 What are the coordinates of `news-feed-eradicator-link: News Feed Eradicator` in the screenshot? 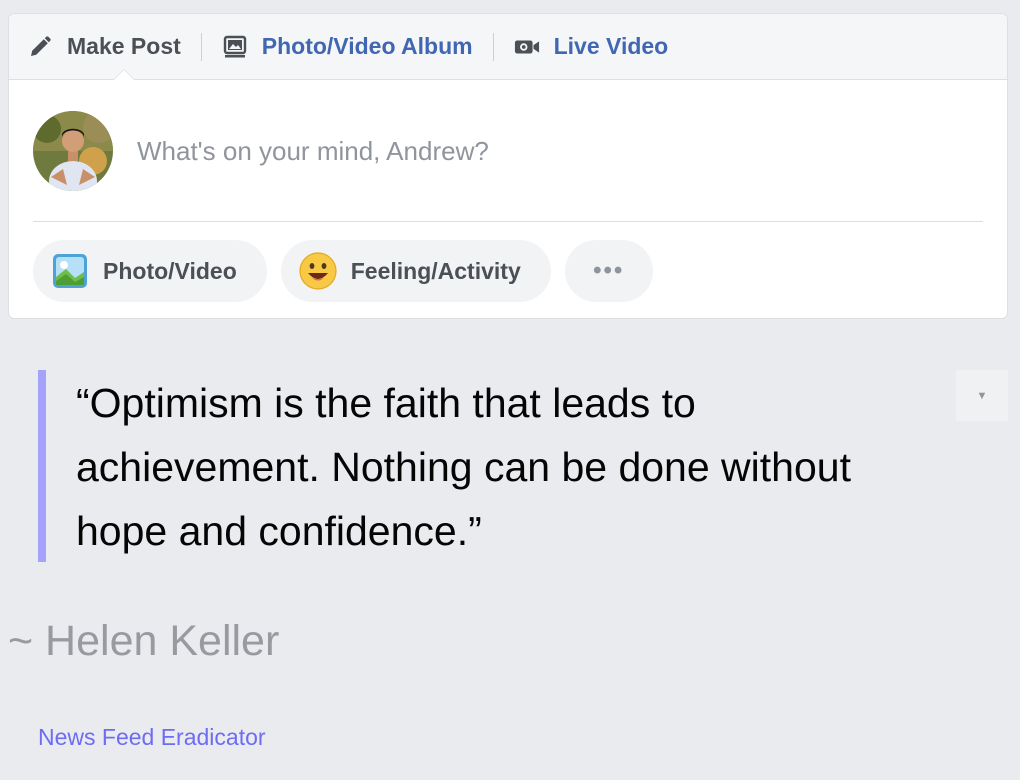 It's located at (152, 737).